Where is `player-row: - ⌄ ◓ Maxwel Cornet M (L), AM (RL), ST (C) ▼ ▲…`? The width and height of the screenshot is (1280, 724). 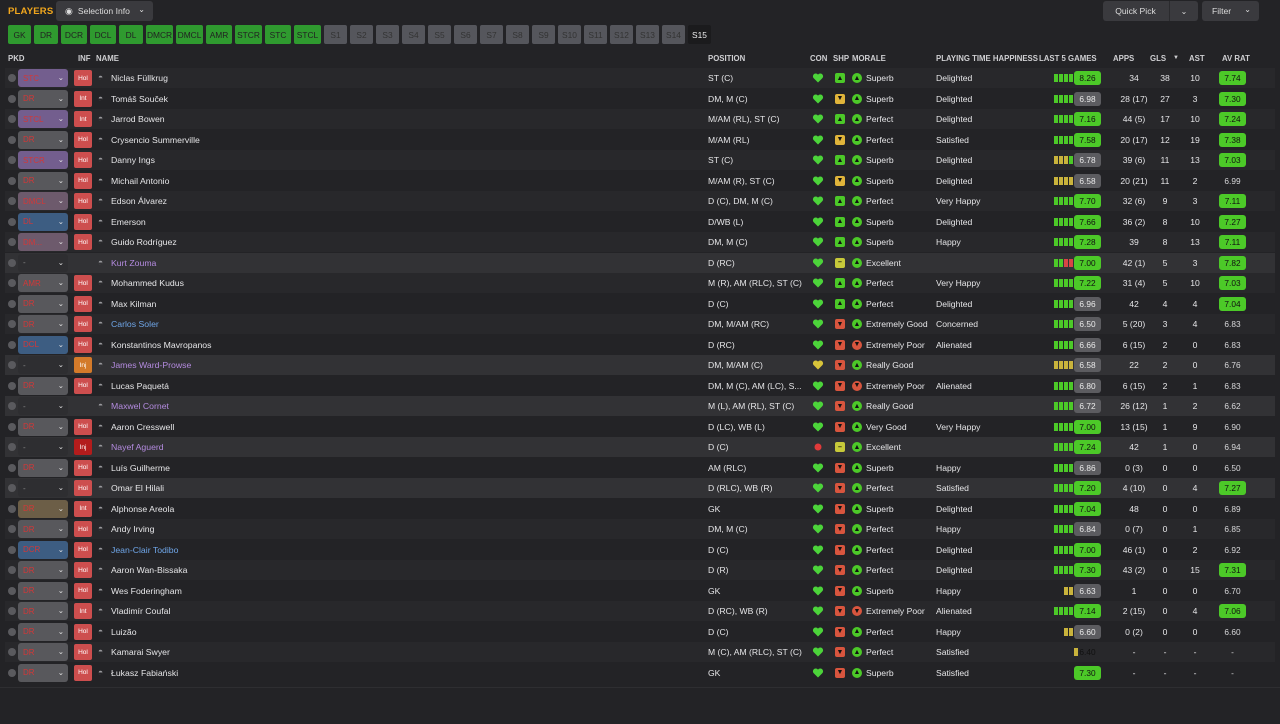 player-row: - ⌄ ◓ Maxwel Cornet M (L), AM (RL), ST (C) ▼ ▲… is located at coordinates (640, 406).